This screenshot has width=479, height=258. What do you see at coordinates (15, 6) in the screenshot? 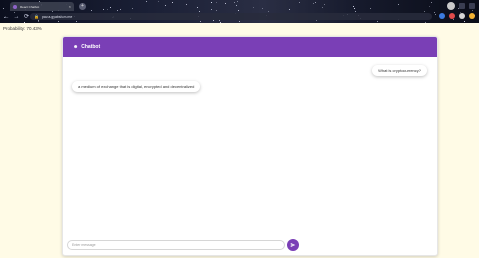
I see `favicon-icon` at bounding box center [15, 6].